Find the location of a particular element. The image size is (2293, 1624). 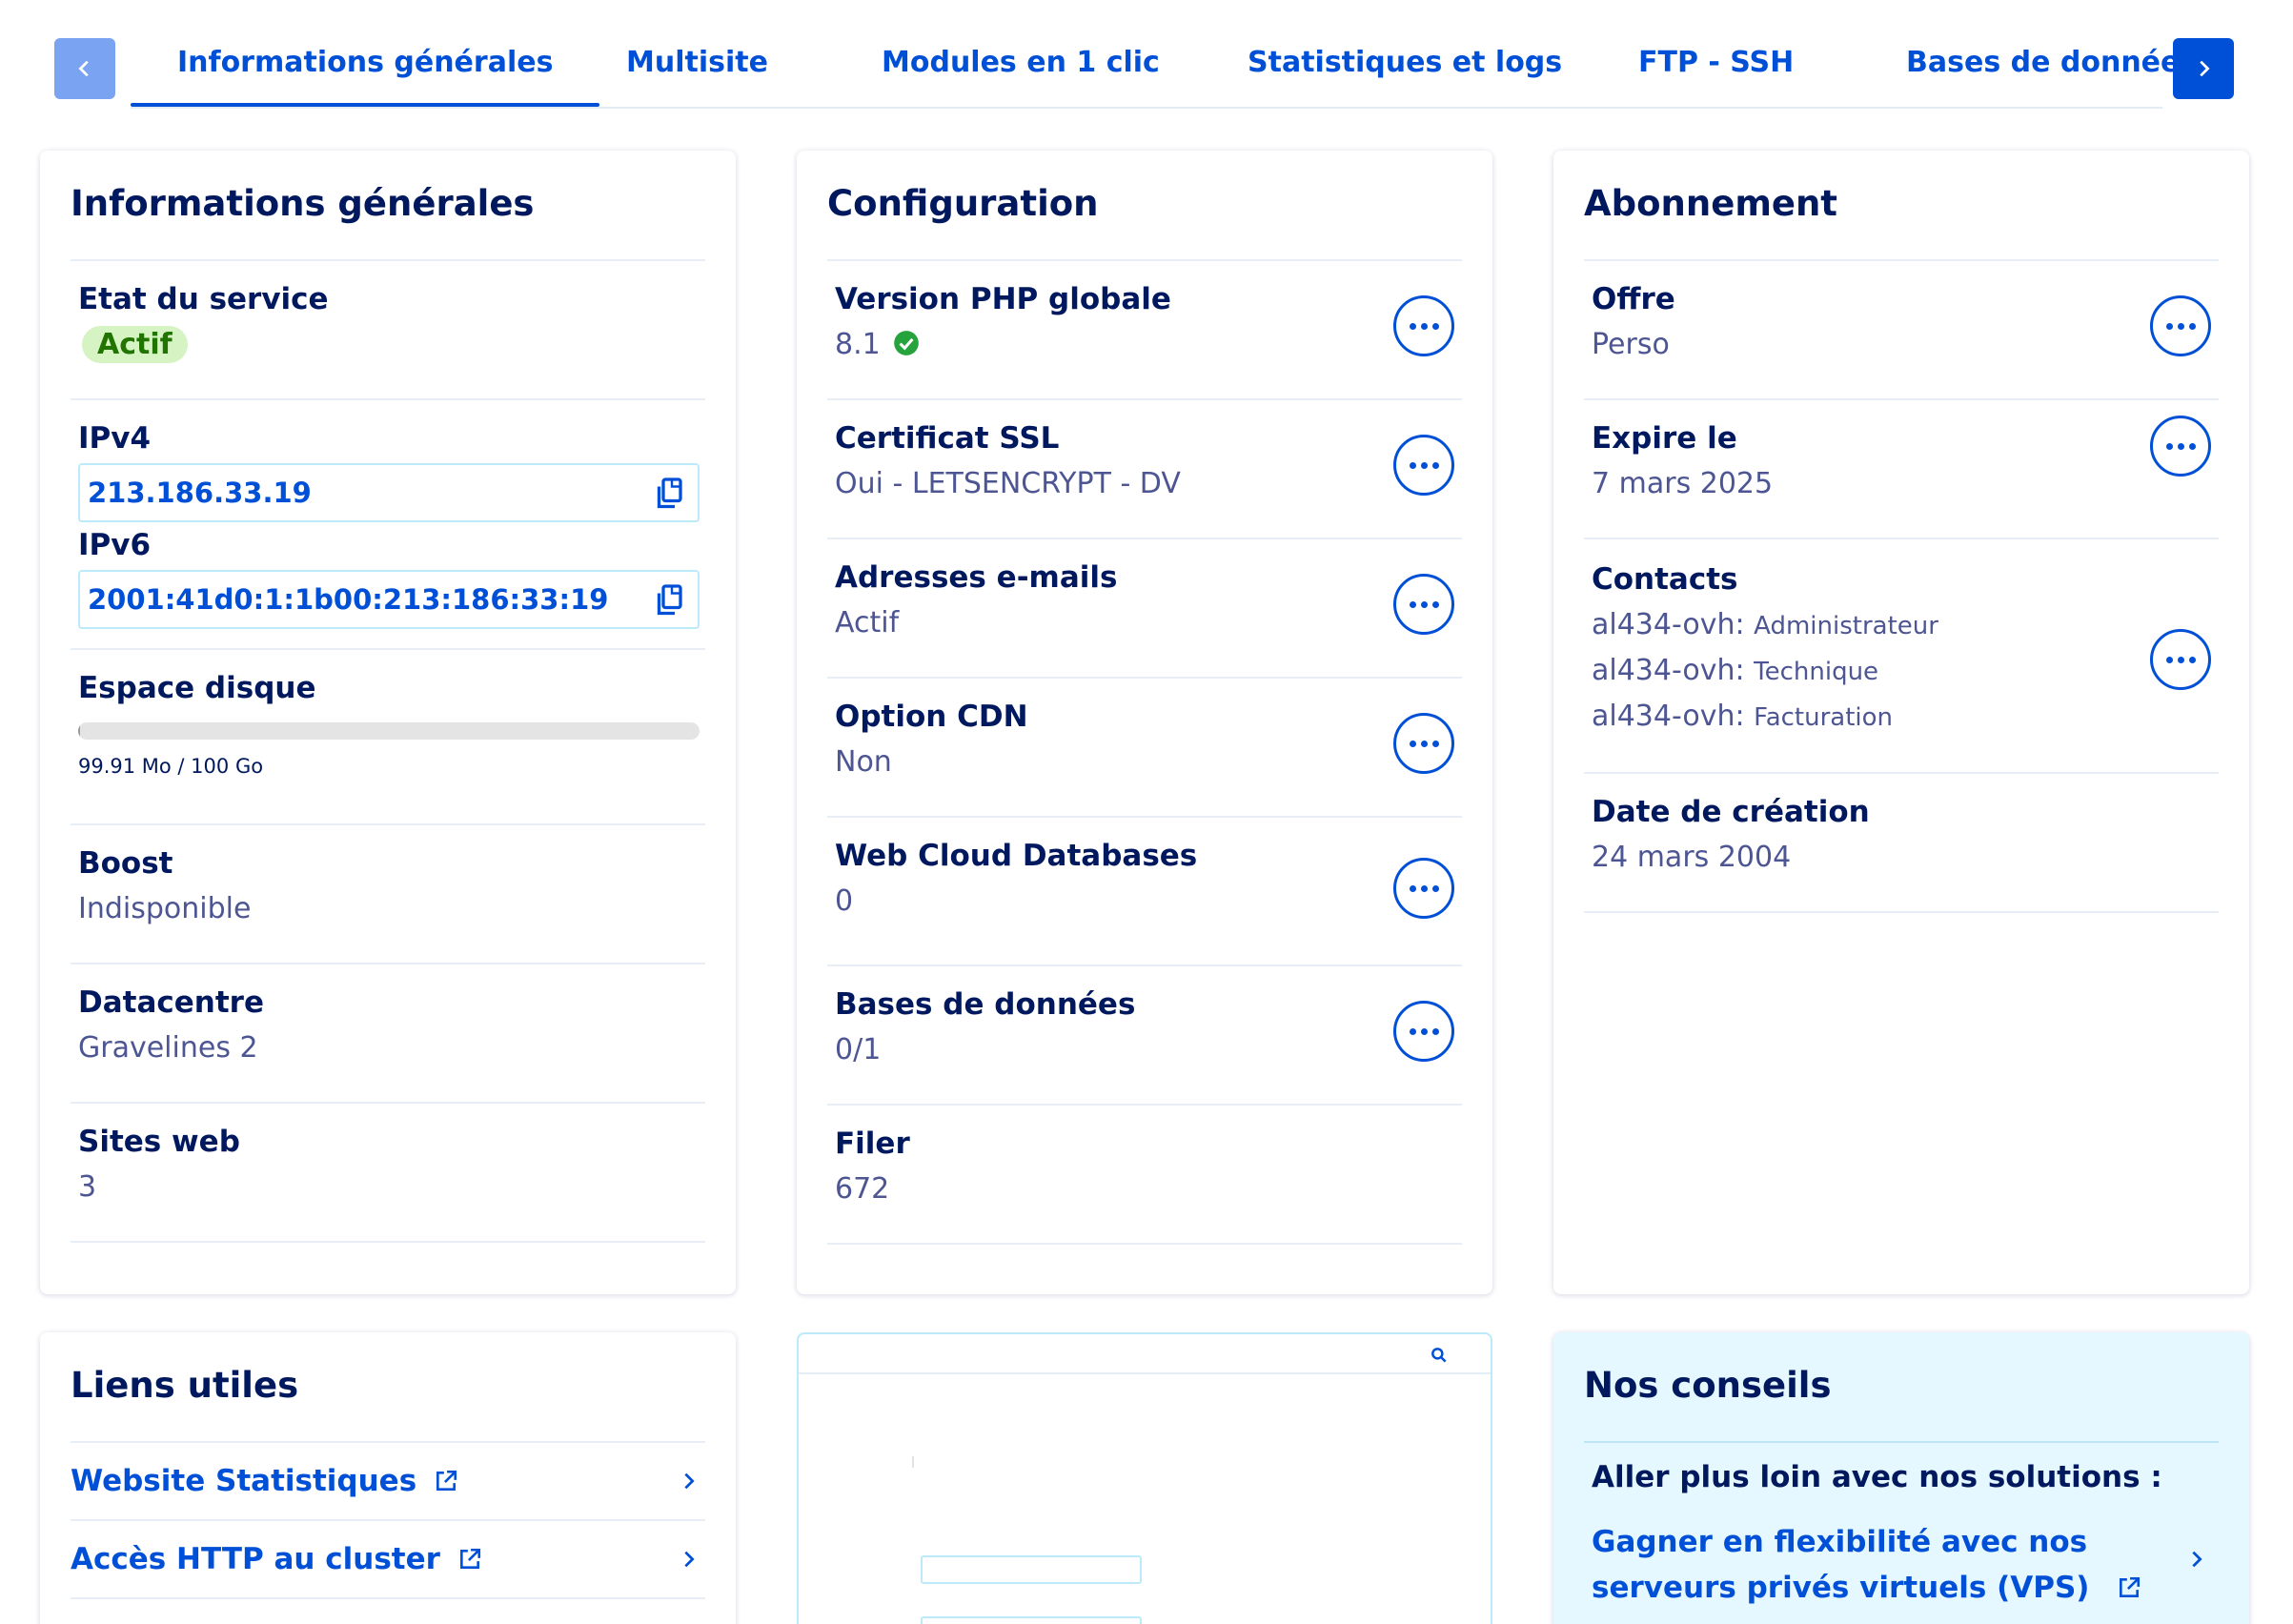

disk-label: Espace disque is located at coordinates (197, 688).